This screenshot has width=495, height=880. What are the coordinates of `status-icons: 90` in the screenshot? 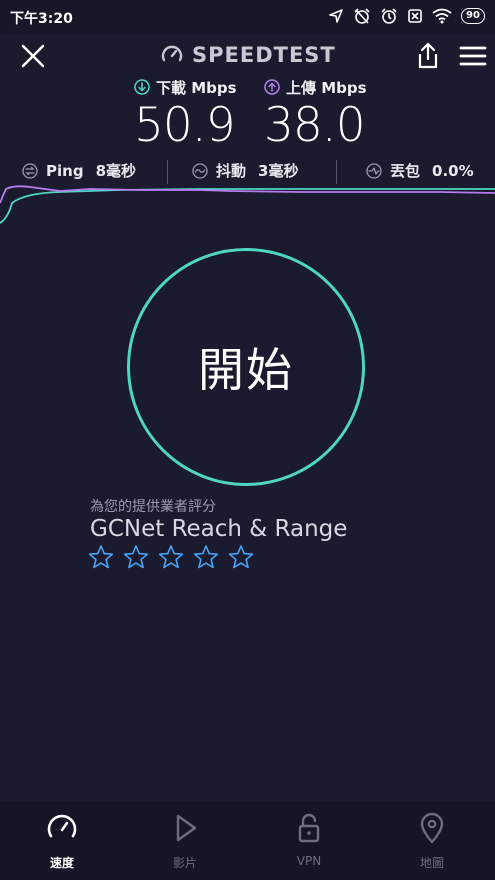 It's located at (406, 16).